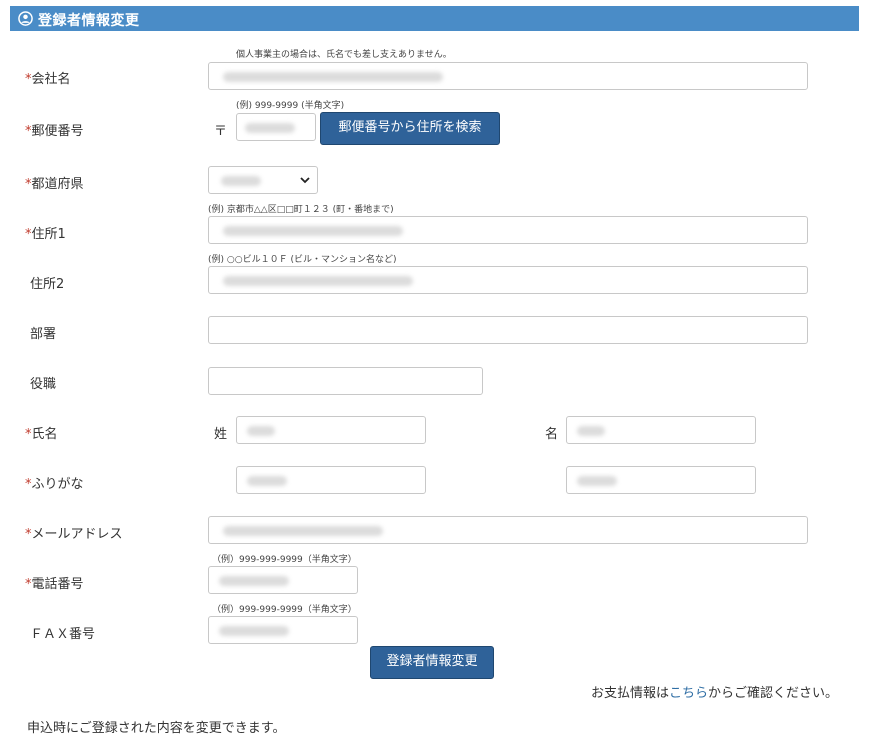 Image resolution: width=878 pixels, height=749 pixels. What do you see at coordinates (508, 230) in the screenshot?
I see `address1-input` at bounding box center [508, 230].